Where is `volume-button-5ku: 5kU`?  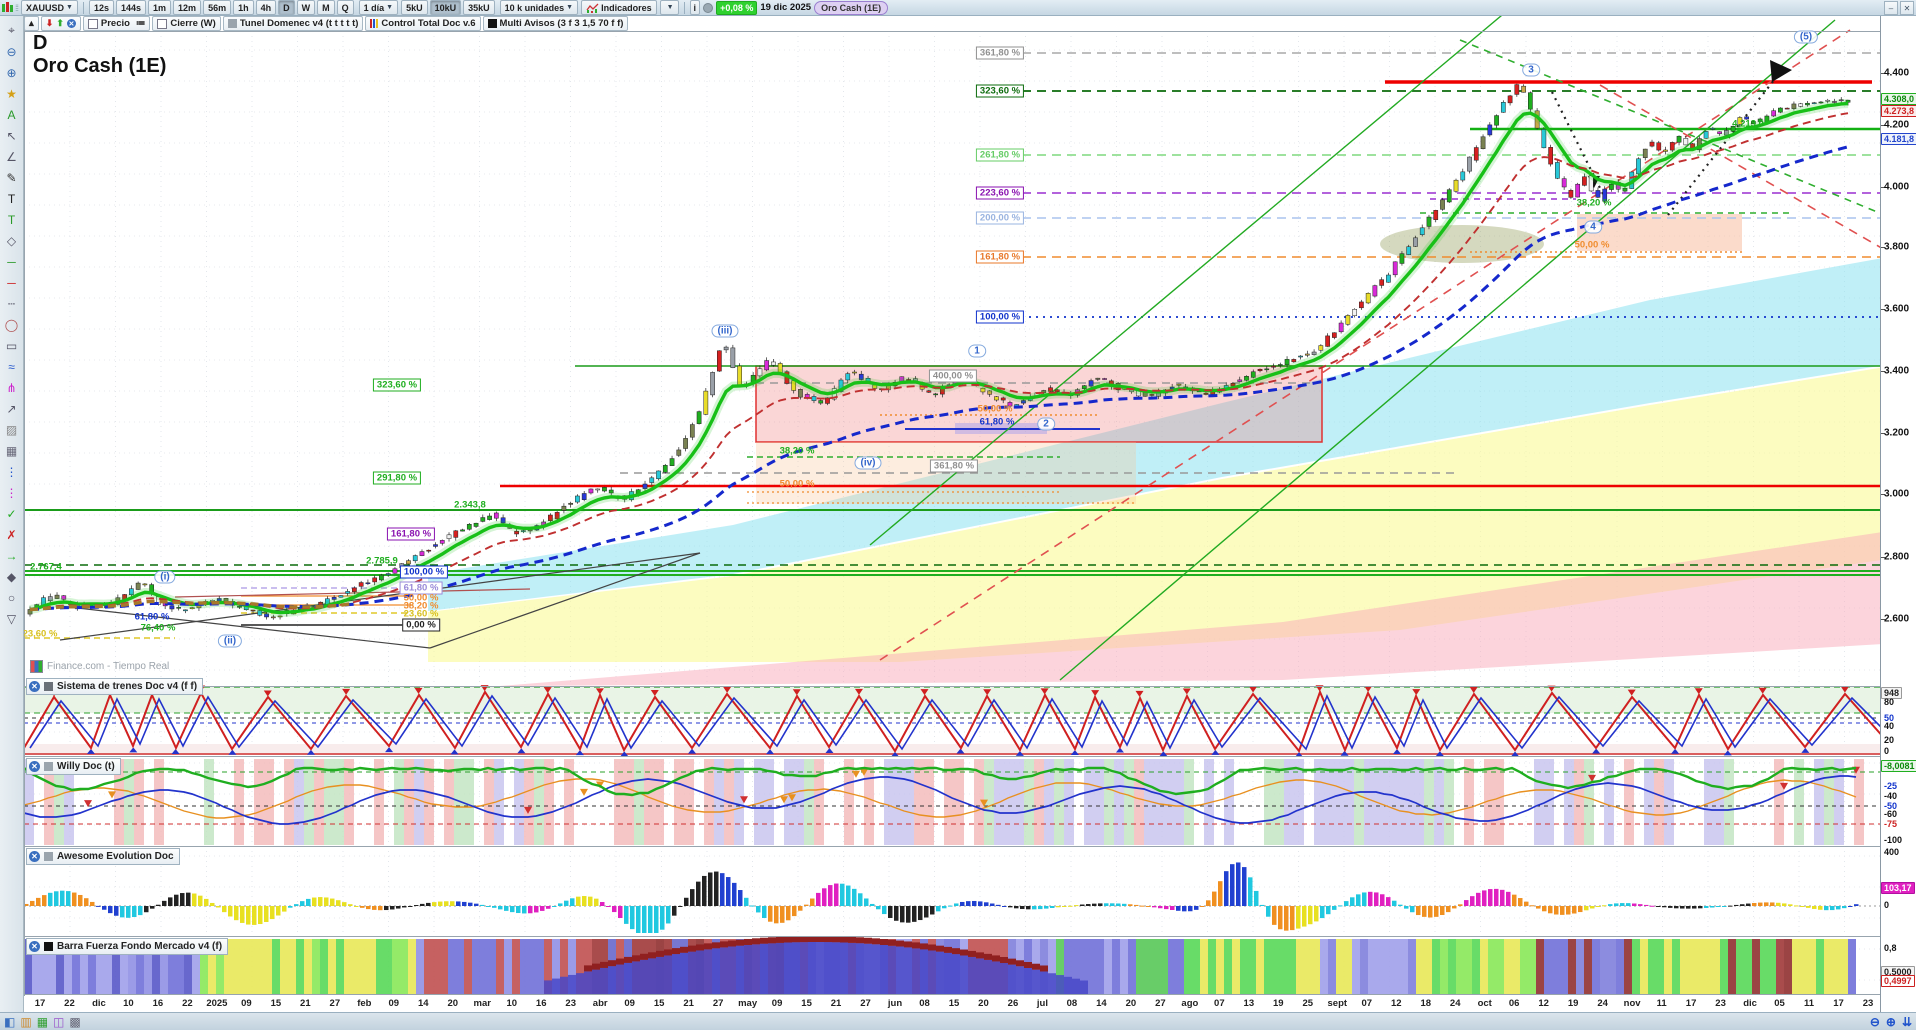
volume-button-5ku: 5kU is located at coordinates (414, 7).